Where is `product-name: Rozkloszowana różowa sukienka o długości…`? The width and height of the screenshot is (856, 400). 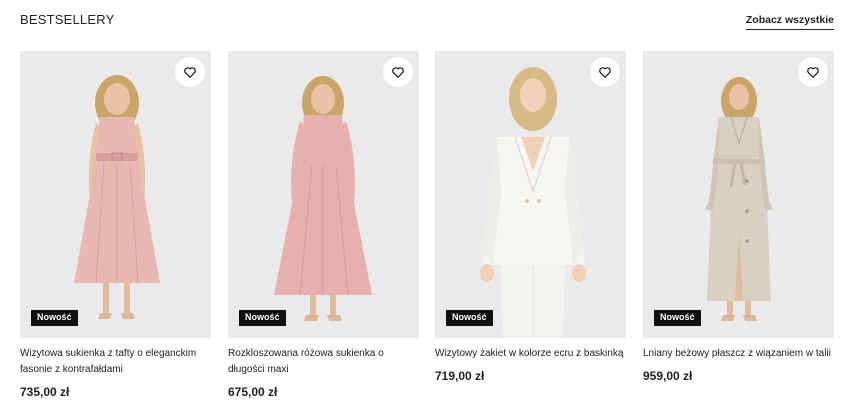
product-name: Rozkloszowana różowa sukienka o długości… is located at coordinates (323, 362).